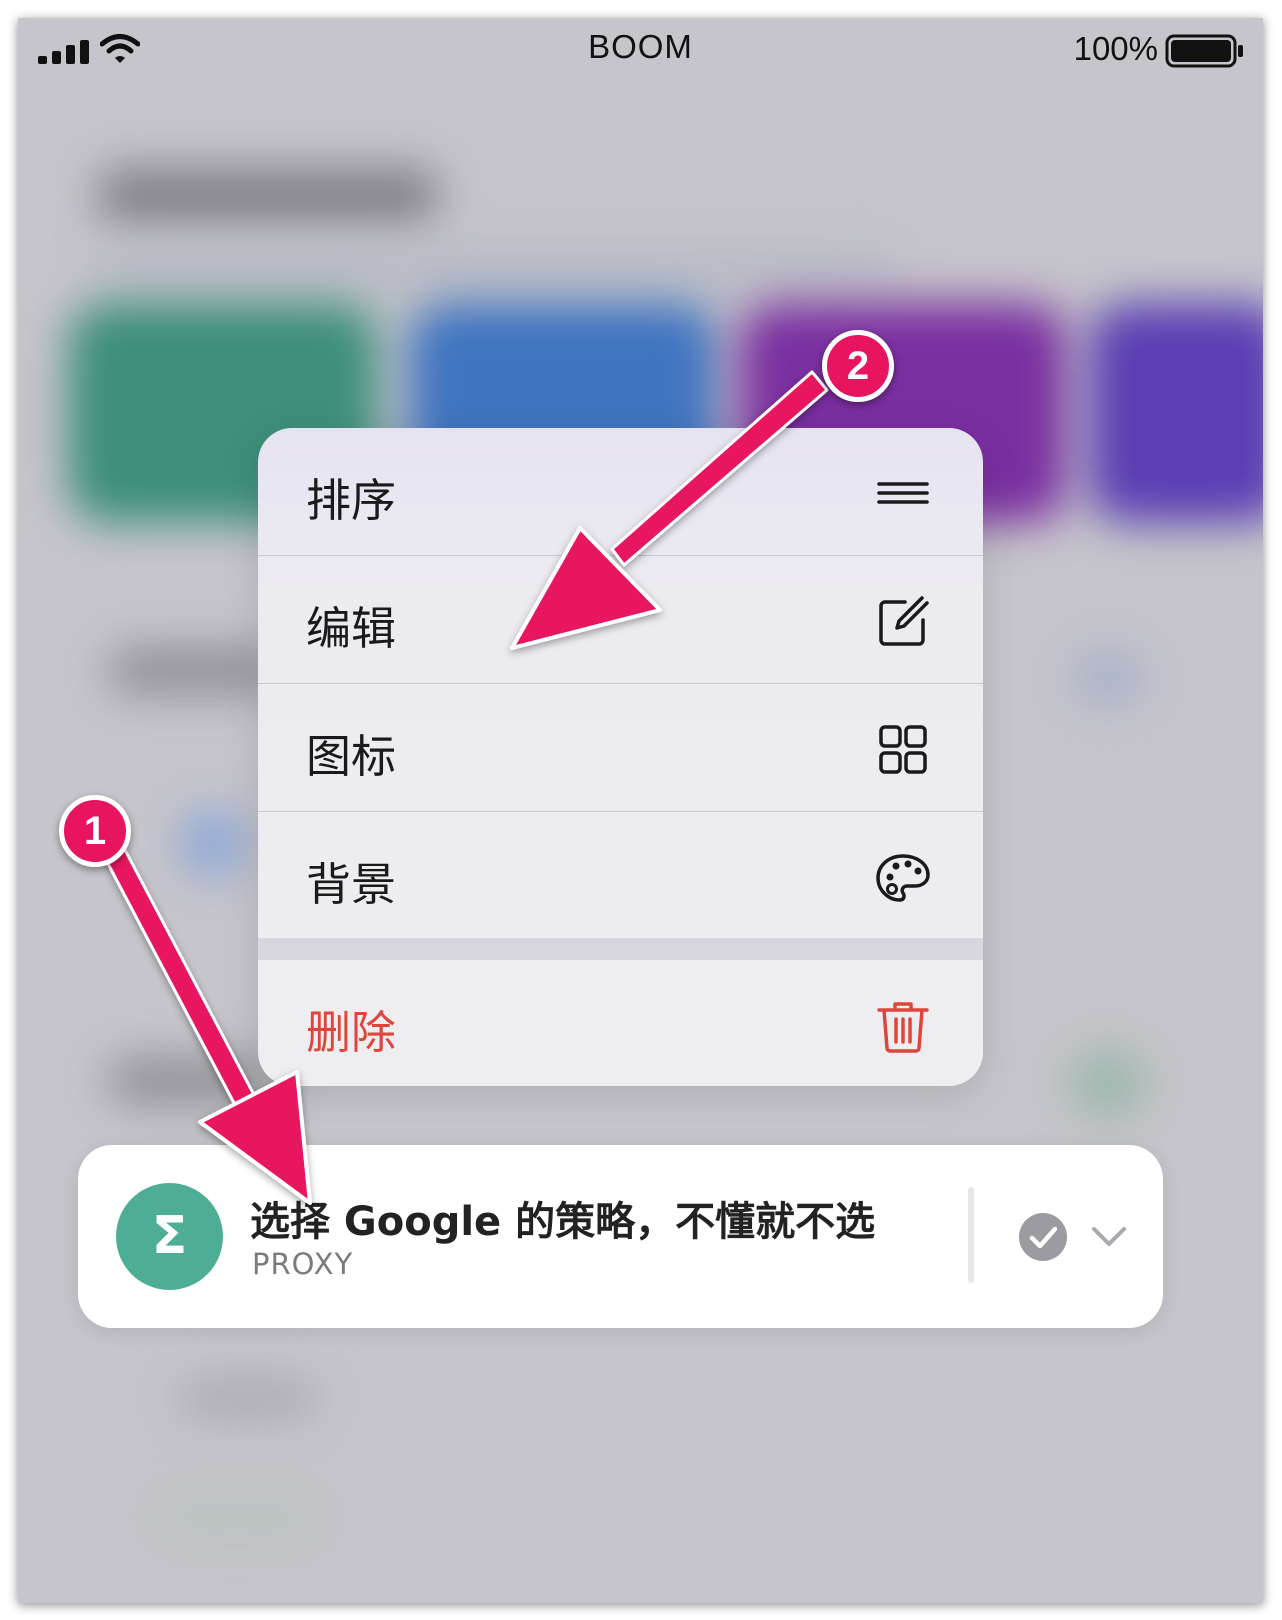 This screenshot has height=1620, width=1282. I want to click on policy-card: Σ 选择 Google 的策略，不懂就不选 PROXY, so click(620, 1236).